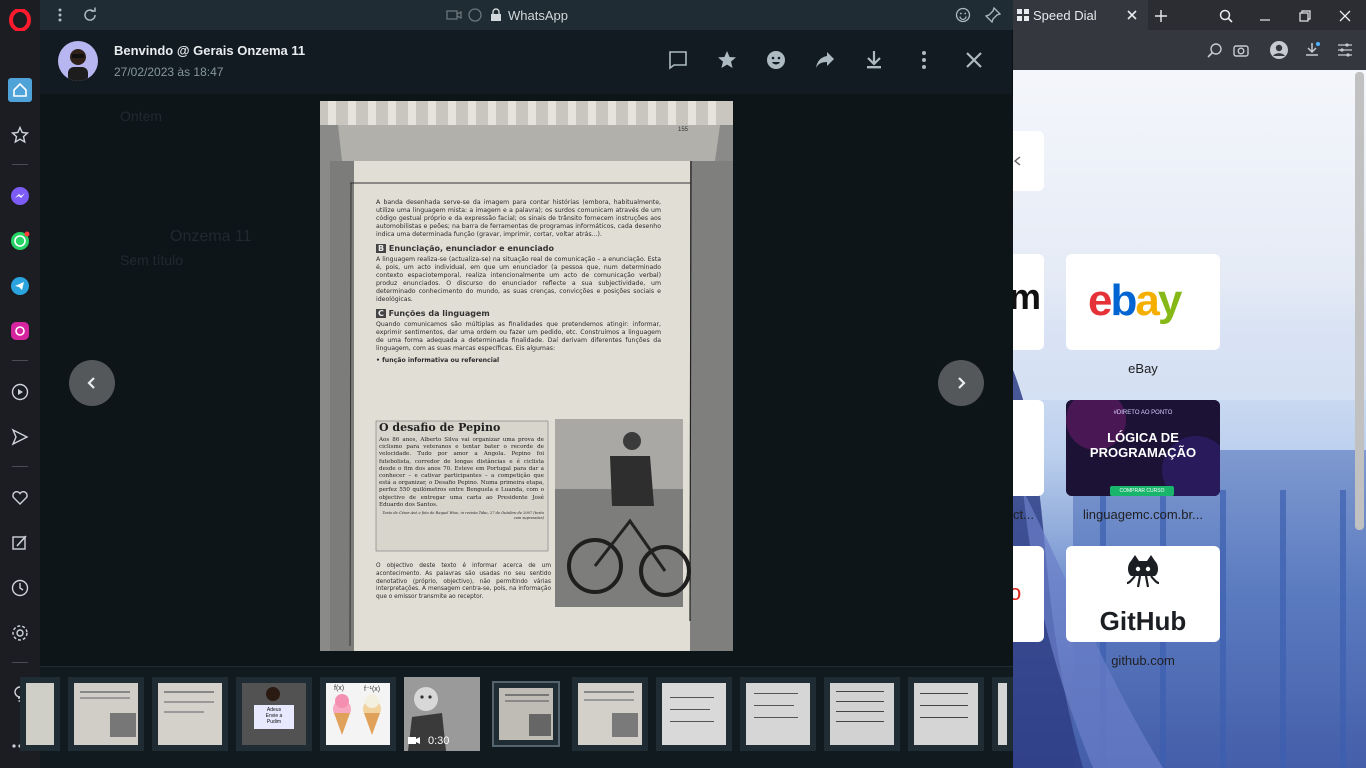  What do you see at coordinates (471, 248) in the screenshot?
I see `section-b-title: Enunciação, enunciador e enunciado` at bounding box center [471, 248].